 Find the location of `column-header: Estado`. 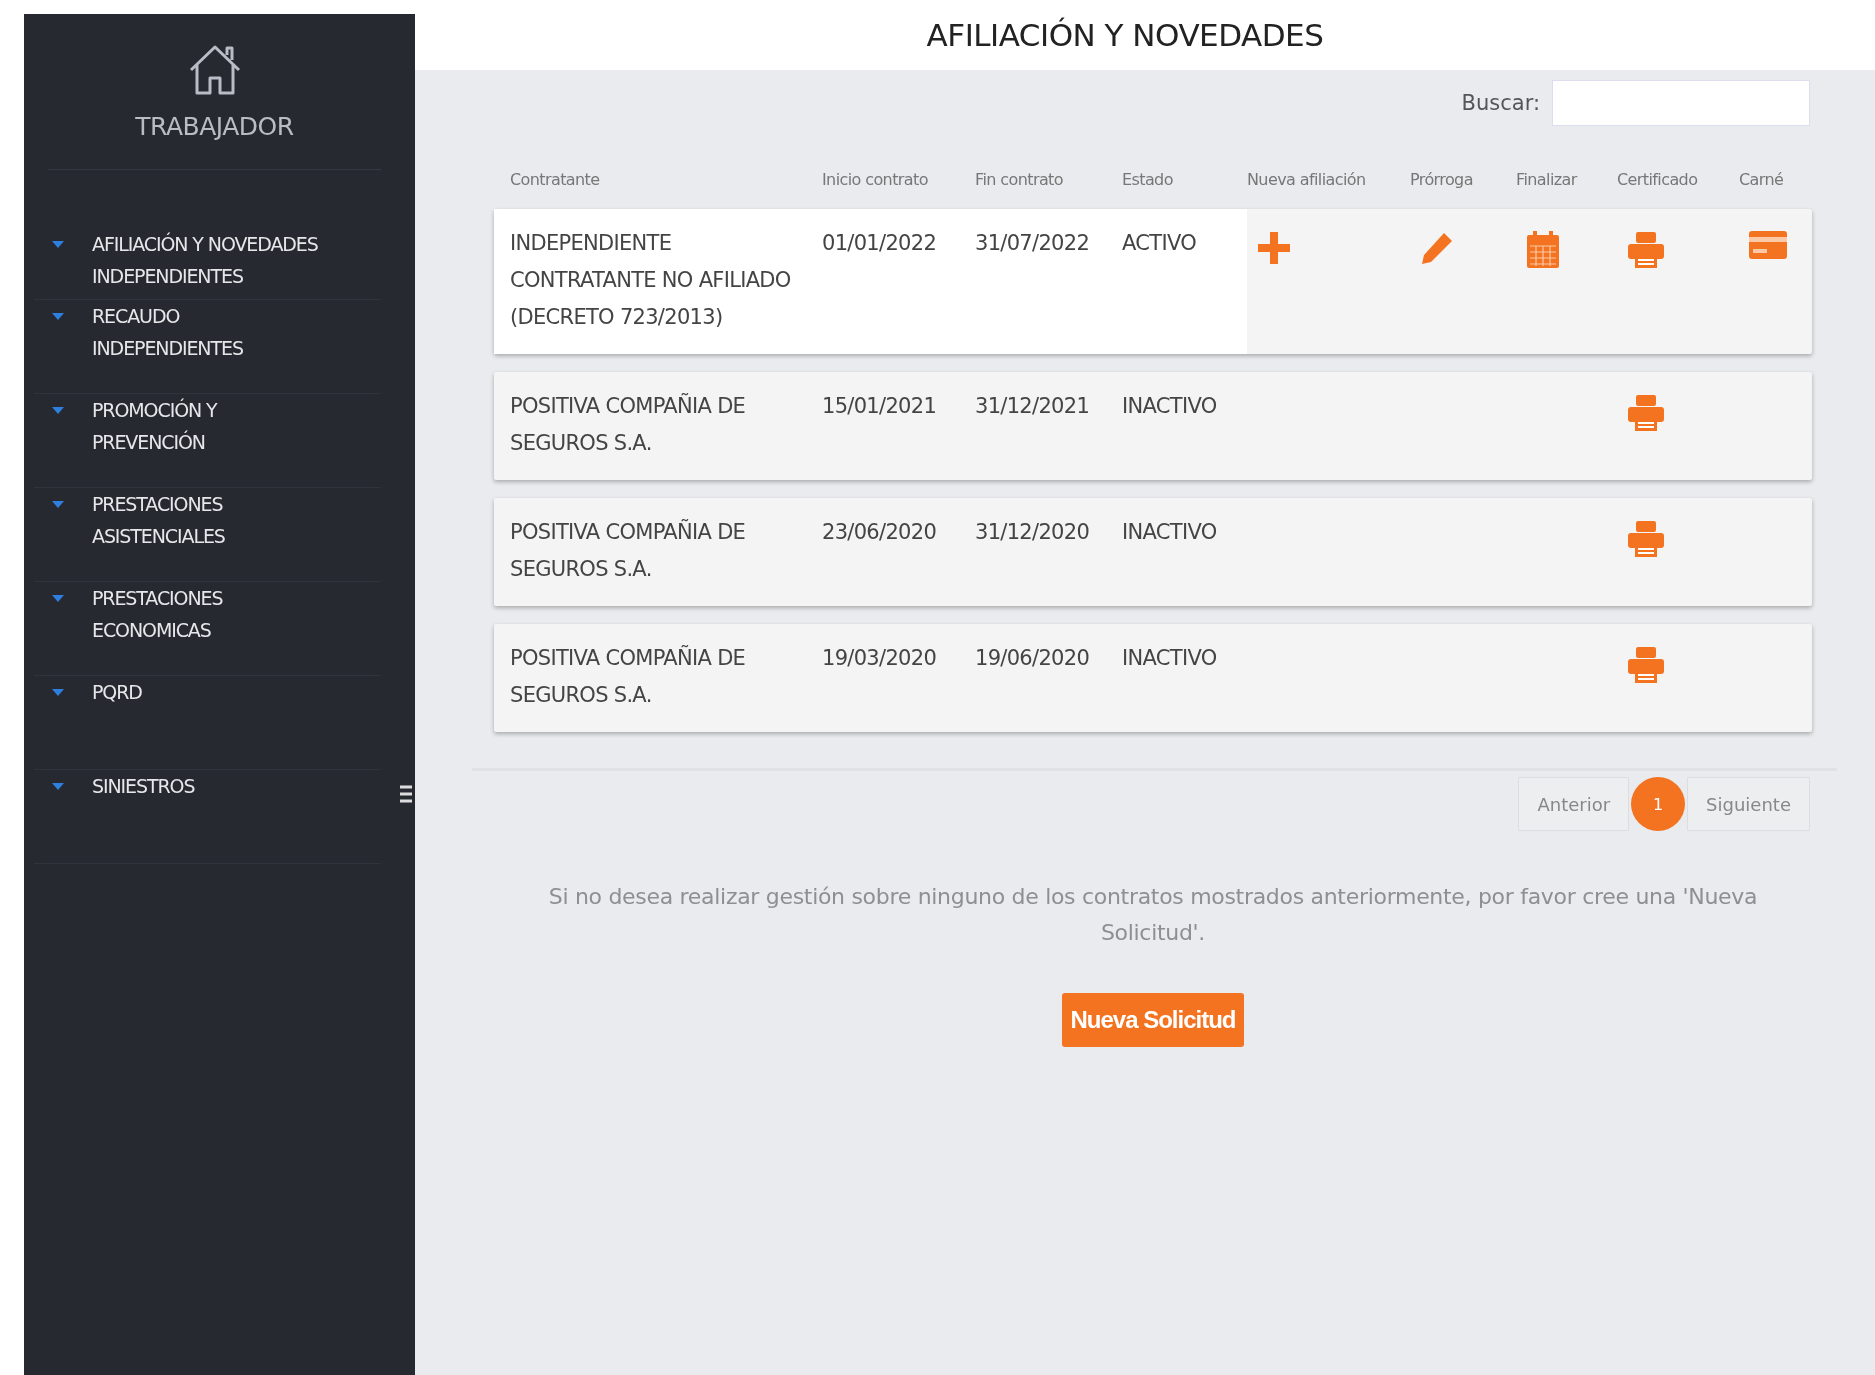

column-header: Estado is located at coordinates (1147, 179).